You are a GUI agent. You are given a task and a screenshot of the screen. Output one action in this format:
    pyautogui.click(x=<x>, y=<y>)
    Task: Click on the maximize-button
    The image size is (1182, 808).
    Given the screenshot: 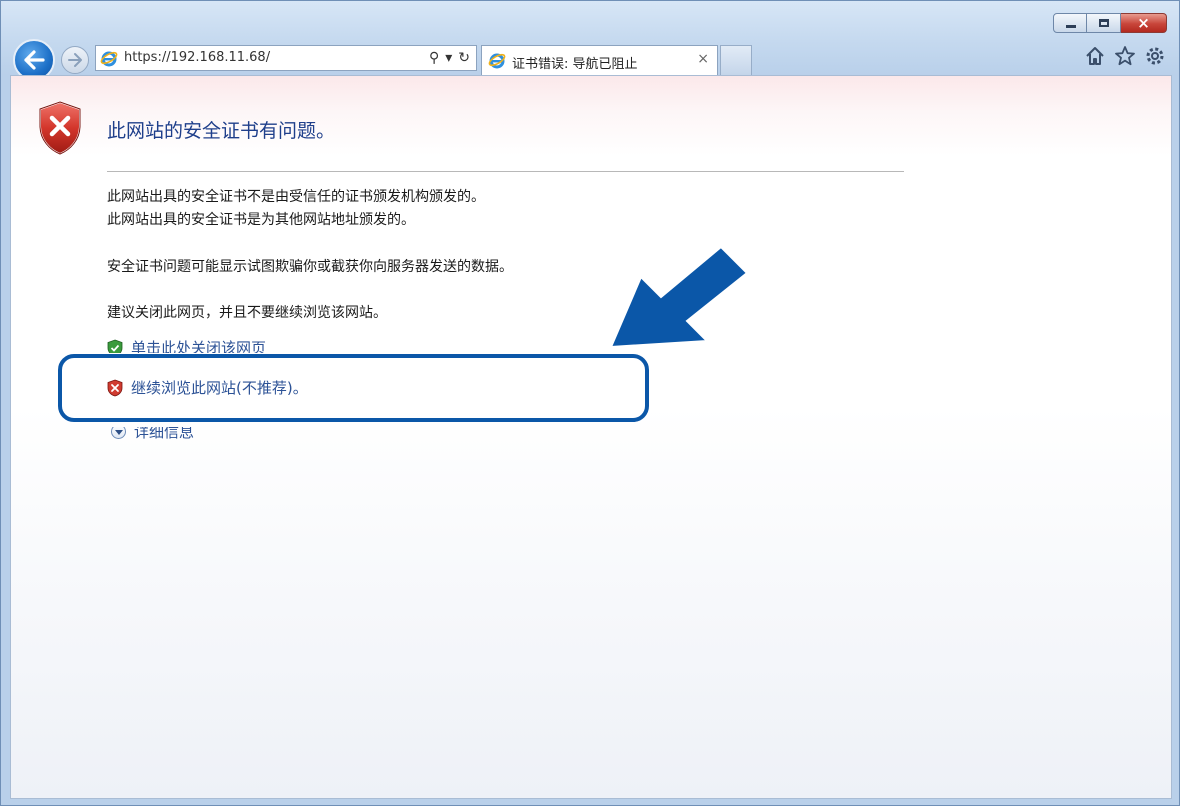 What is the action you would take?
    pyautogui.click(x=1104, y=23)
    